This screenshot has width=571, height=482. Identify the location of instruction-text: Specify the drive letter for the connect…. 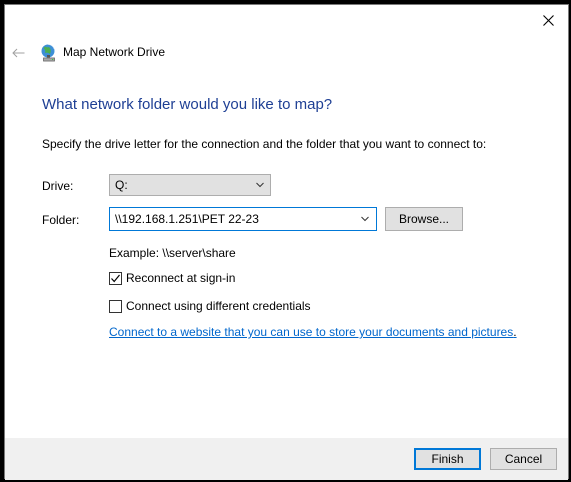
(264, 144).